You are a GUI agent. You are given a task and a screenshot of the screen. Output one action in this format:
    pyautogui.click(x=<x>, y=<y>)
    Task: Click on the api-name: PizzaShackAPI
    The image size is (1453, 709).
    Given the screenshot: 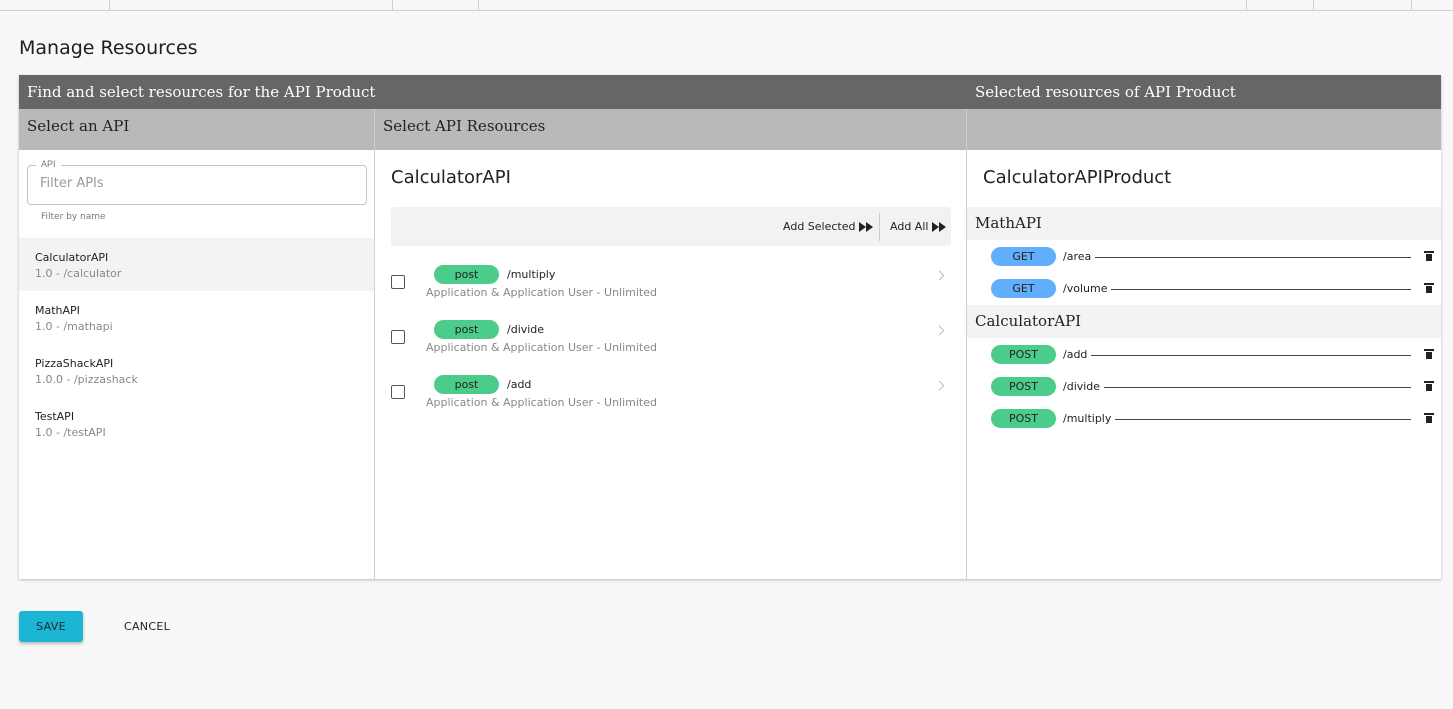 What is the action you would take?
    pyautogui.click(x=74, y=363)
    